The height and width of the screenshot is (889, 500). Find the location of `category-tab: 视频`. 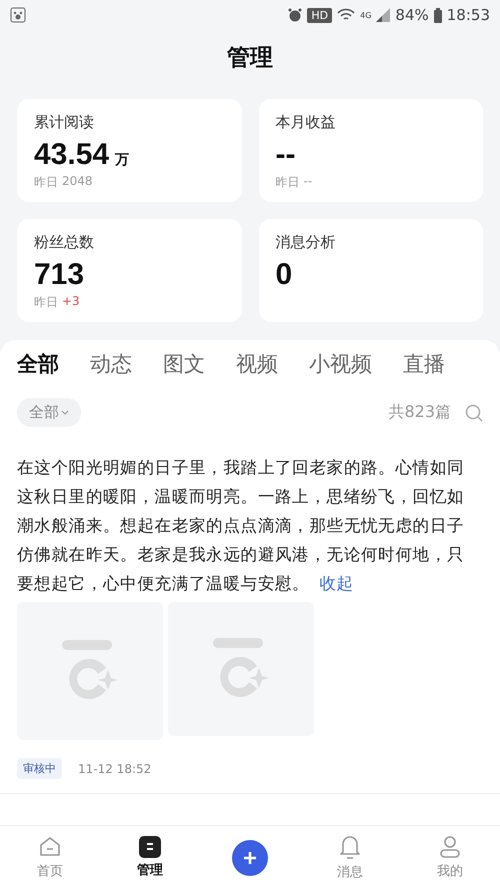

category-tab: 视频 is located at coordinates (257, 364).